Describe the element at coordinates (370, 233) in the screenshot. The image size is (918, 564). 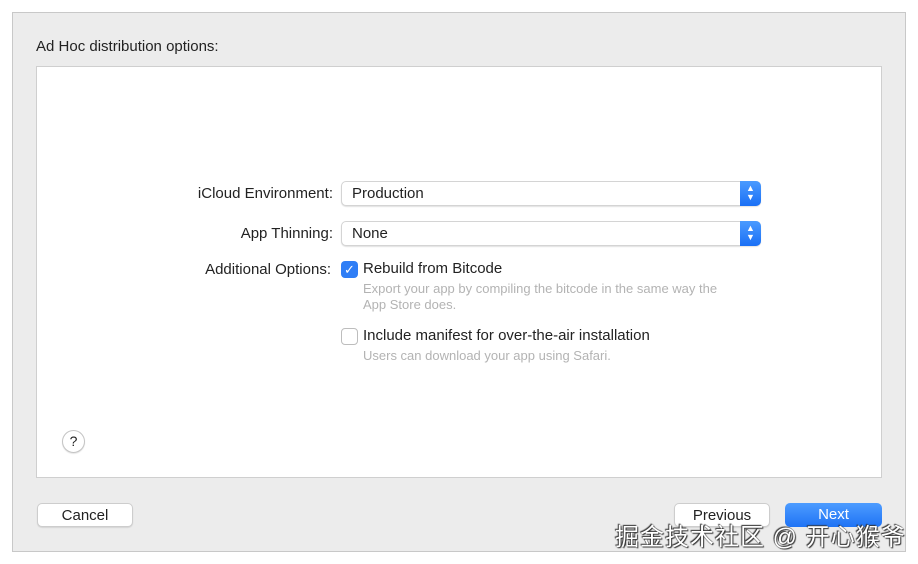
I see `app-thinning-value: None` at that location.